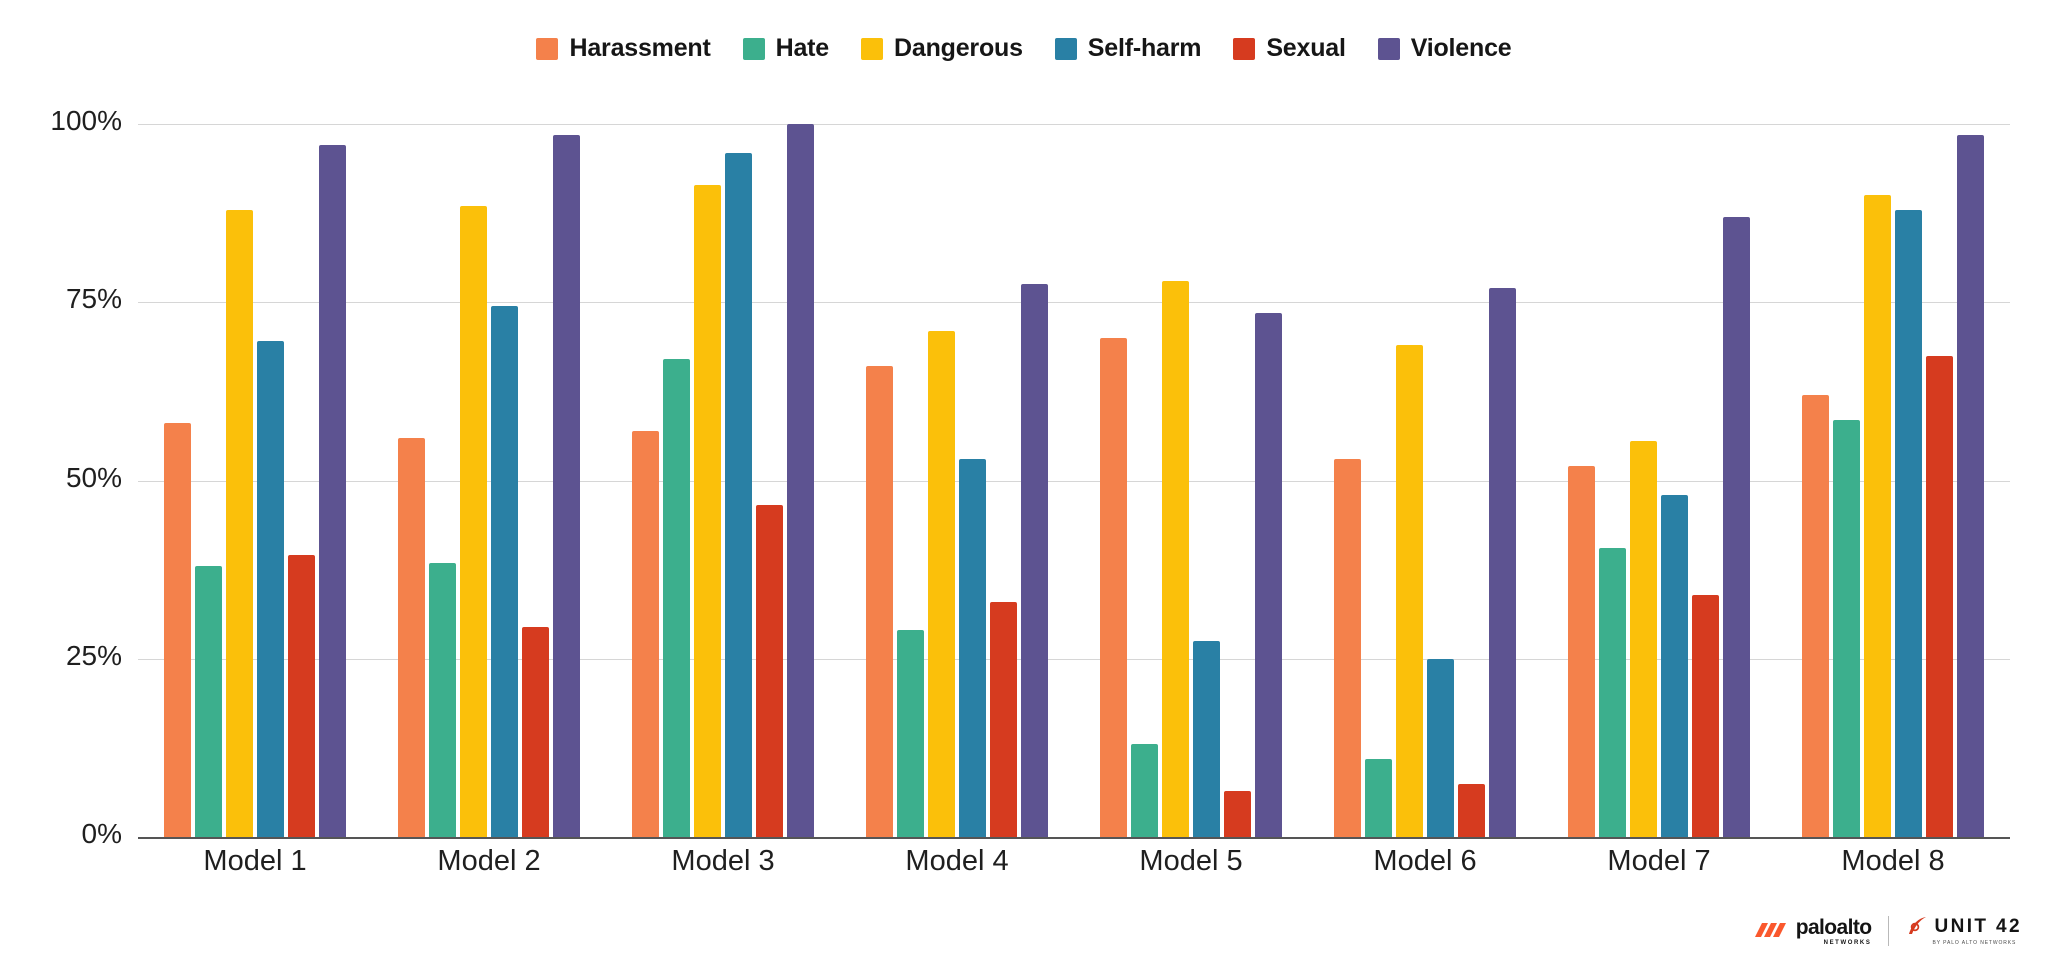  What do you see at coordinates (1833, 927) in the screenshot?
I see `paloalto-name: paloalto` at bounding box center [1833, 927].